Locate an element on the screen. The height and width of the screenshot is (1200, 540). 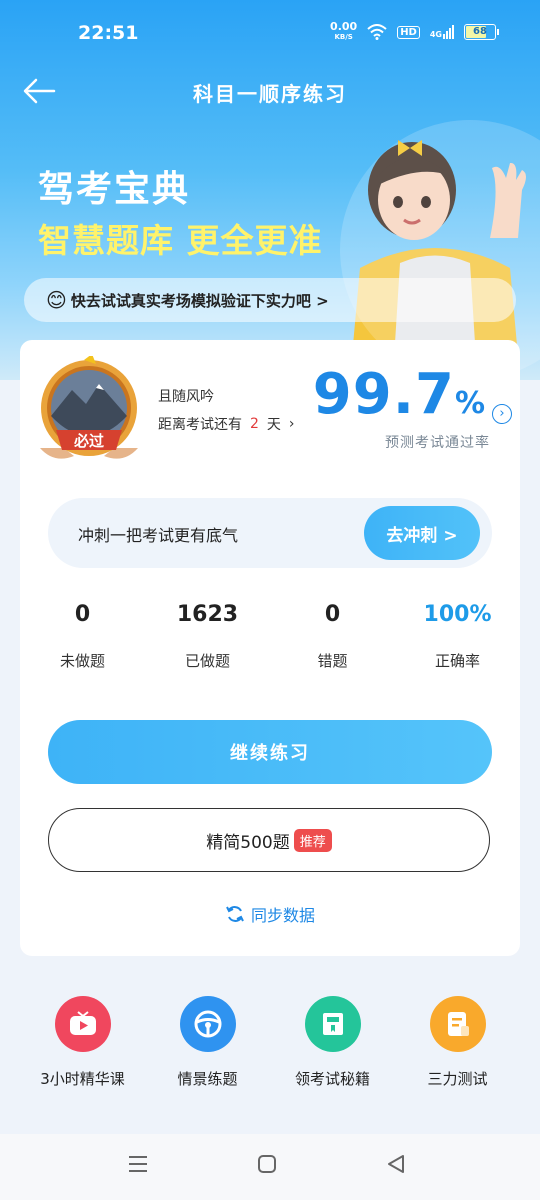
stat-answered: 1623 已做题 is located at coordinates (207, 636).